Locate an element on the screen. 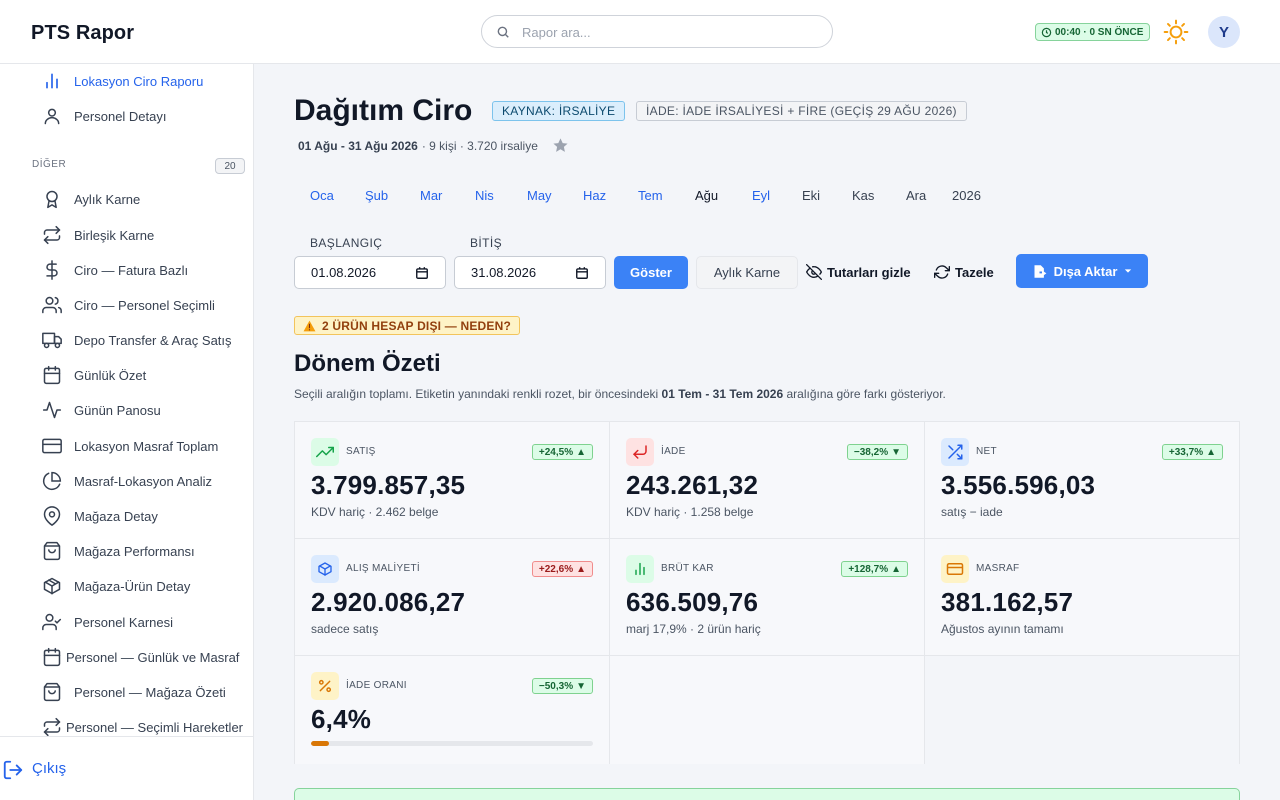 The height and width of the screenshot is (800, 1280). month-eki: Eki is located at coordinates (811, 195).